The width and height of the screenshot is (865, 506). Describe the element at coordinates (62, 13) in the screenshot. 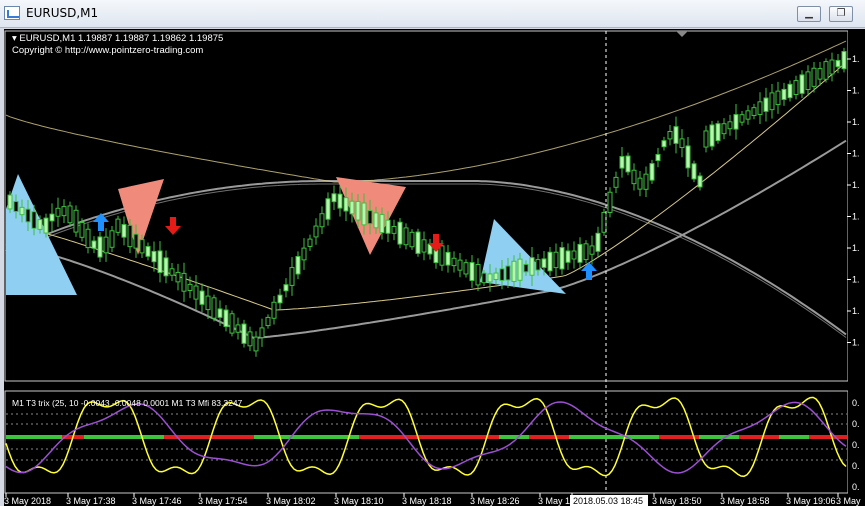

I see `window-title: EURUSD,M1` at that location.